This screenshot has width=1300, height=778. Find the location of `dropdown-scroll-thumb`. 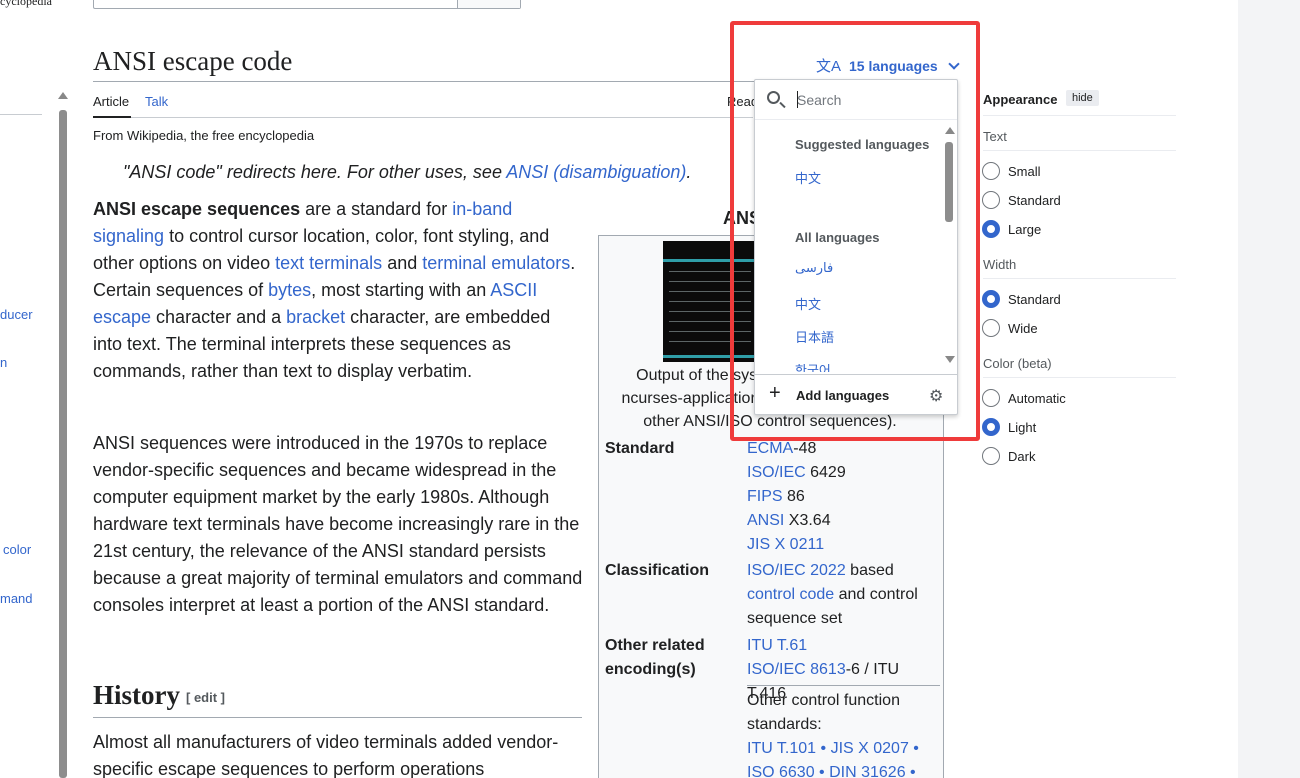

dropdown-scroll-thumb is located at coordinates (949, 182).